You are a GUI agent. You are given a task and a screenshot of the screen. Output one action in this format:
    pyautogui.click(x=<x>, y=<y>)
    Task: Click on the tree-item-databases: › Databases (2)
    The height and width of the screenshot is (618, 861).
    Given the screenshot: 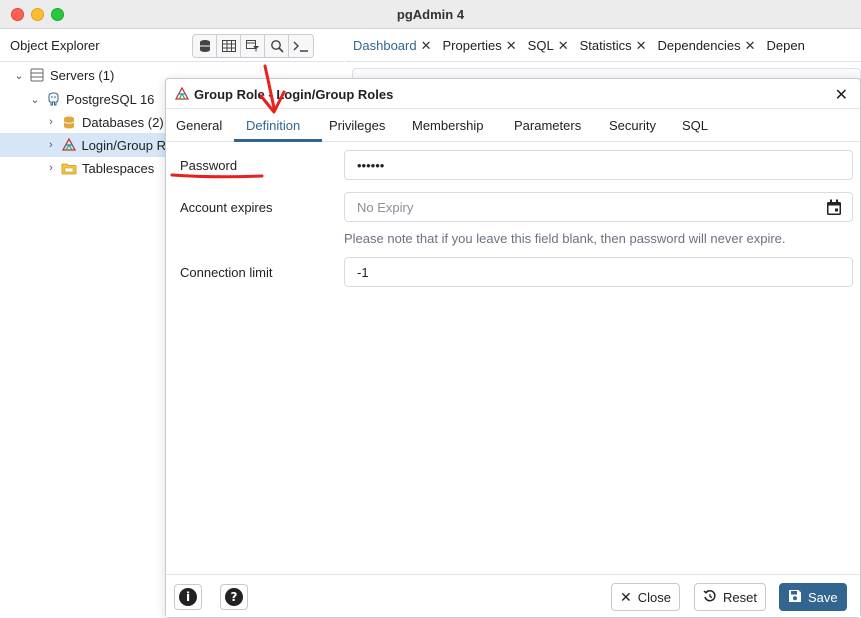 What is the action you would take?
    pyautogui.click(x=82, y=122)
    